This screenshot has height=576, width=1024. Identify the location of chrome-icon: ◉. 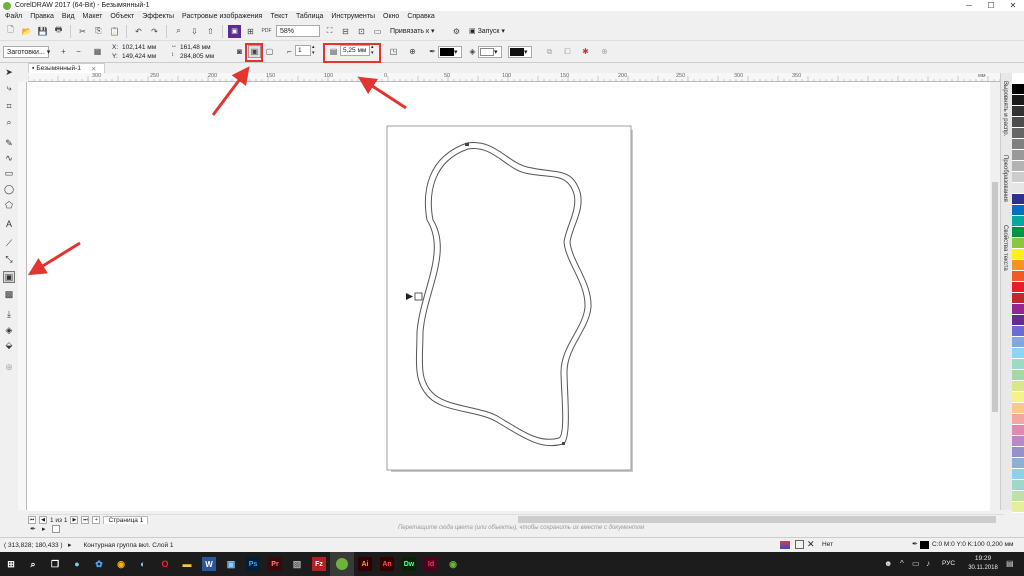
(121, 564).